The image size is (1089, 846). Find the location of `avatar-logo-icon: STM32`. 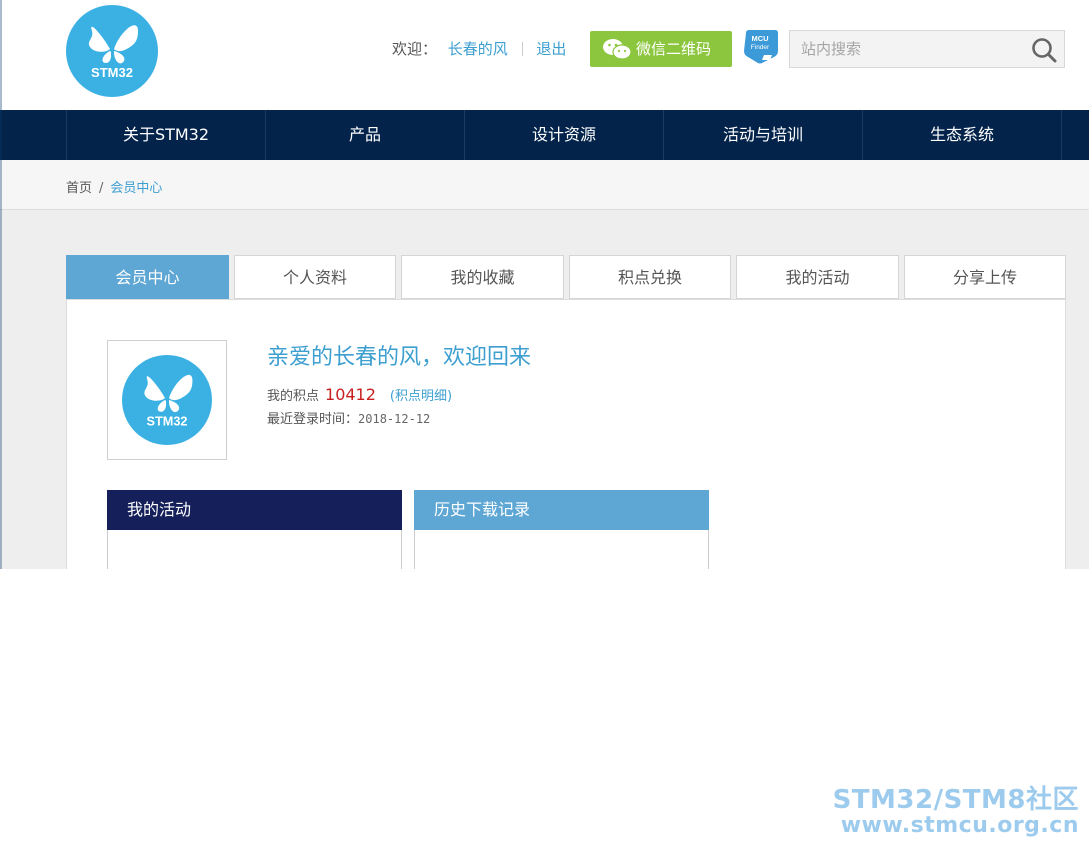

avatar-logo-icon: STM32 is located at coordinates (167, 400).